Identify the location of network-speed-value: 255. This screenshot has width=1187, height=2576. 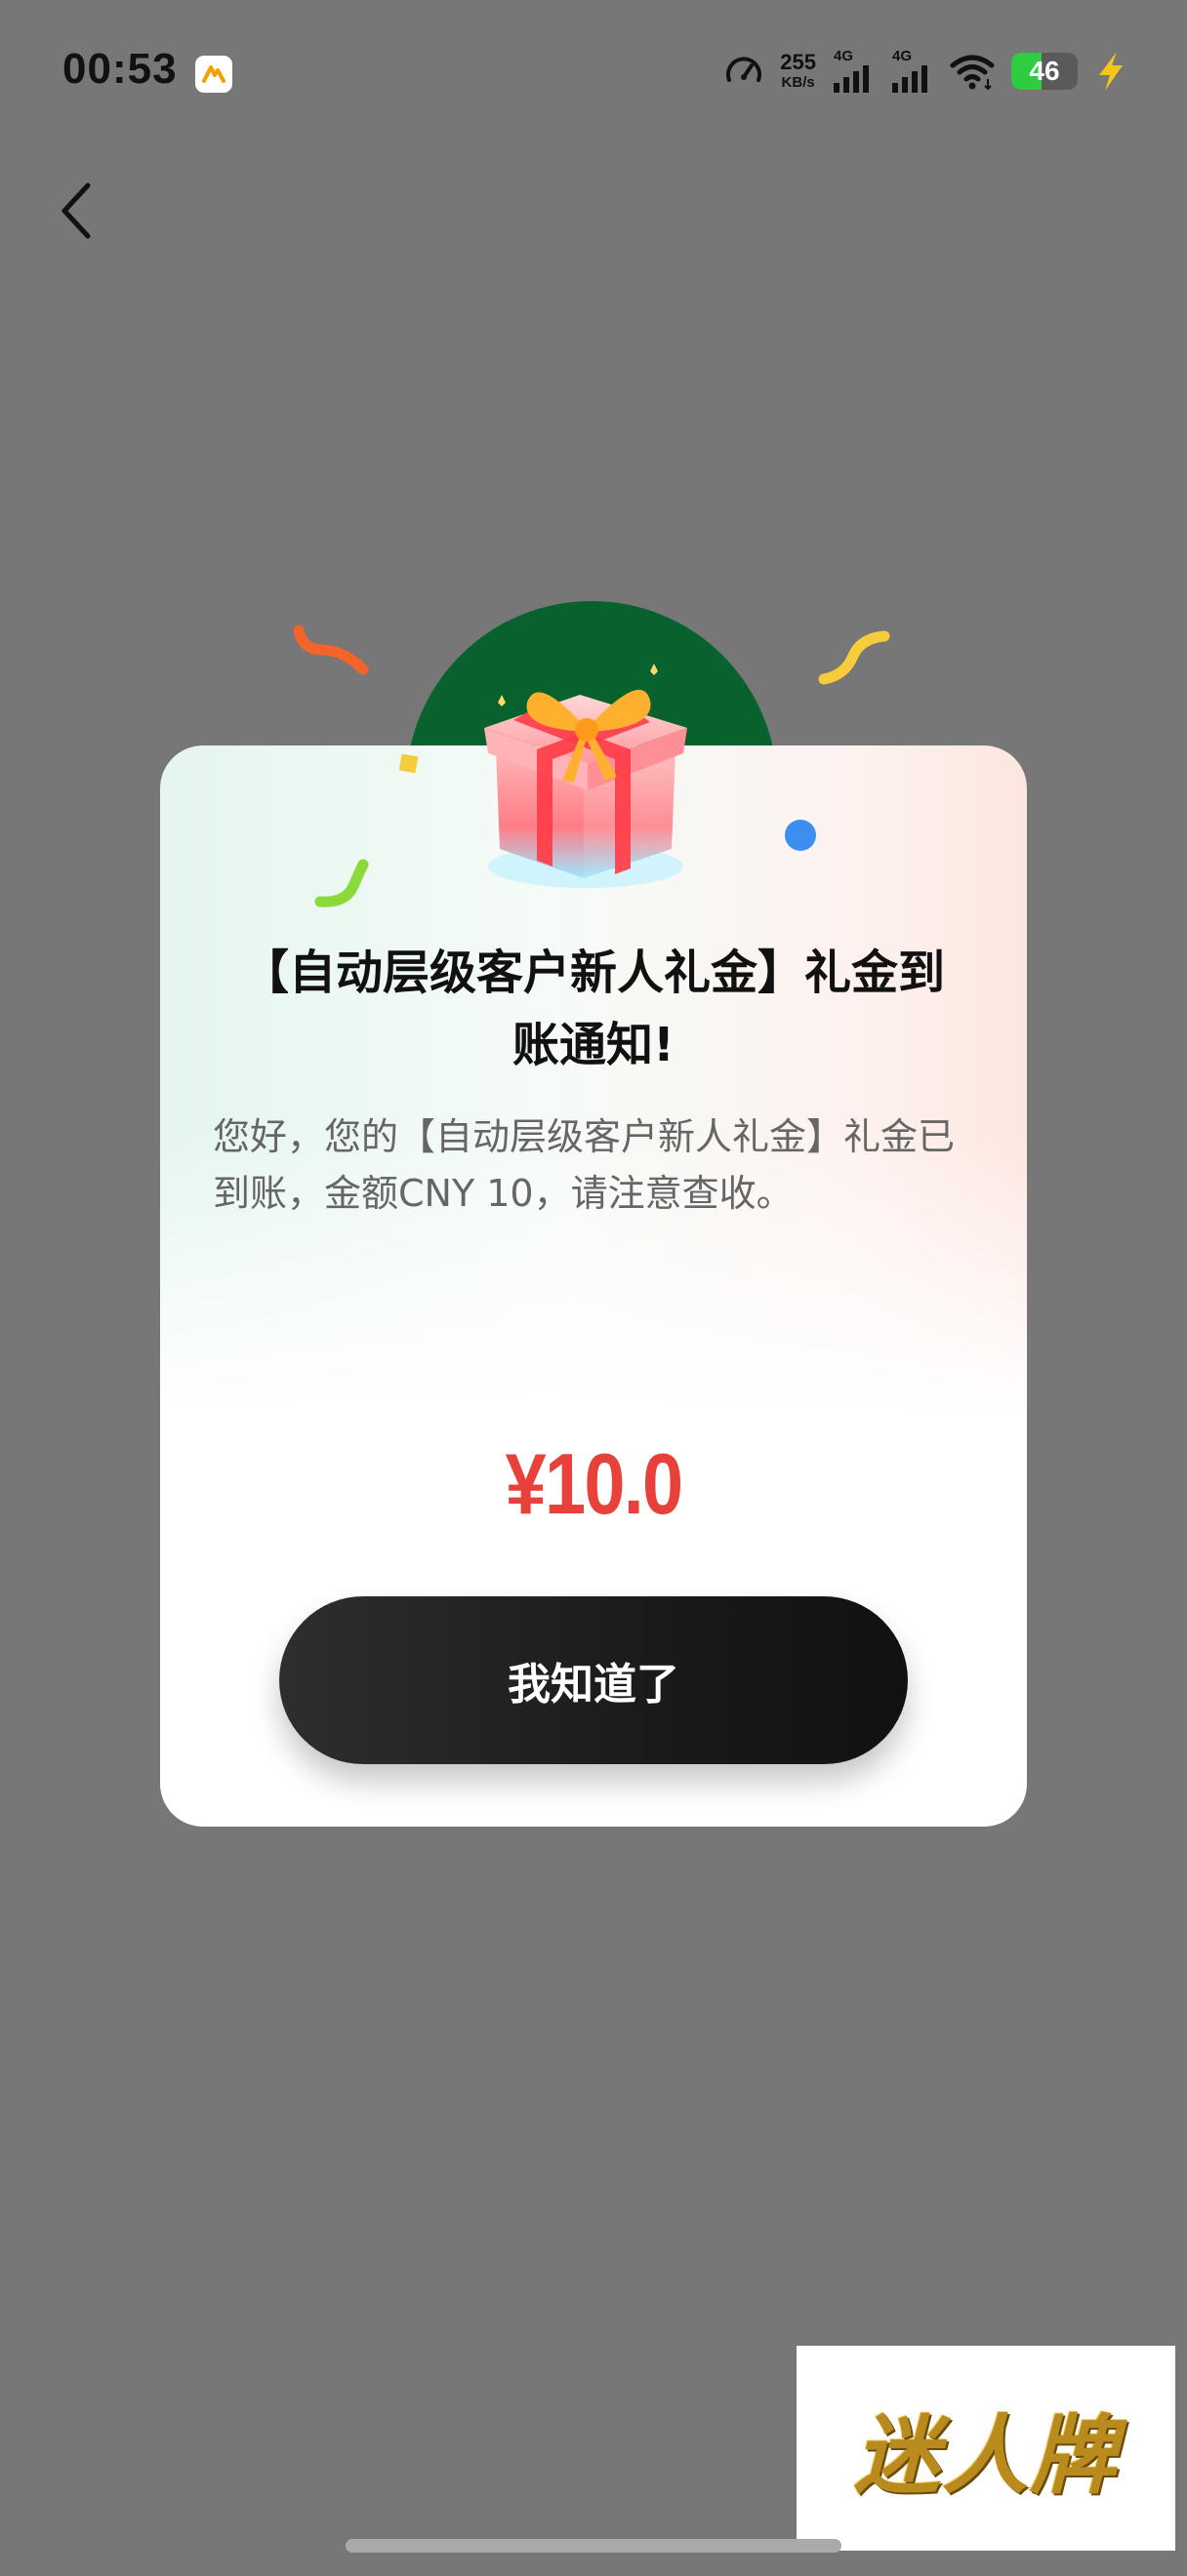
(798, 62).